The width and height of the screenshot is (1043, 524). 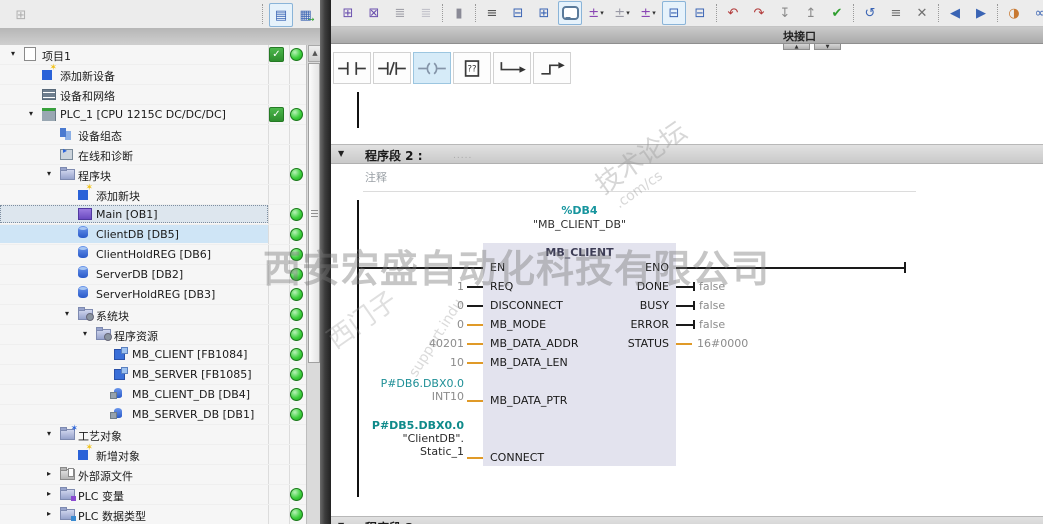 I want to click on tree-item: MB_CLIENT_DB [DB4], so click(x=160, y=395).